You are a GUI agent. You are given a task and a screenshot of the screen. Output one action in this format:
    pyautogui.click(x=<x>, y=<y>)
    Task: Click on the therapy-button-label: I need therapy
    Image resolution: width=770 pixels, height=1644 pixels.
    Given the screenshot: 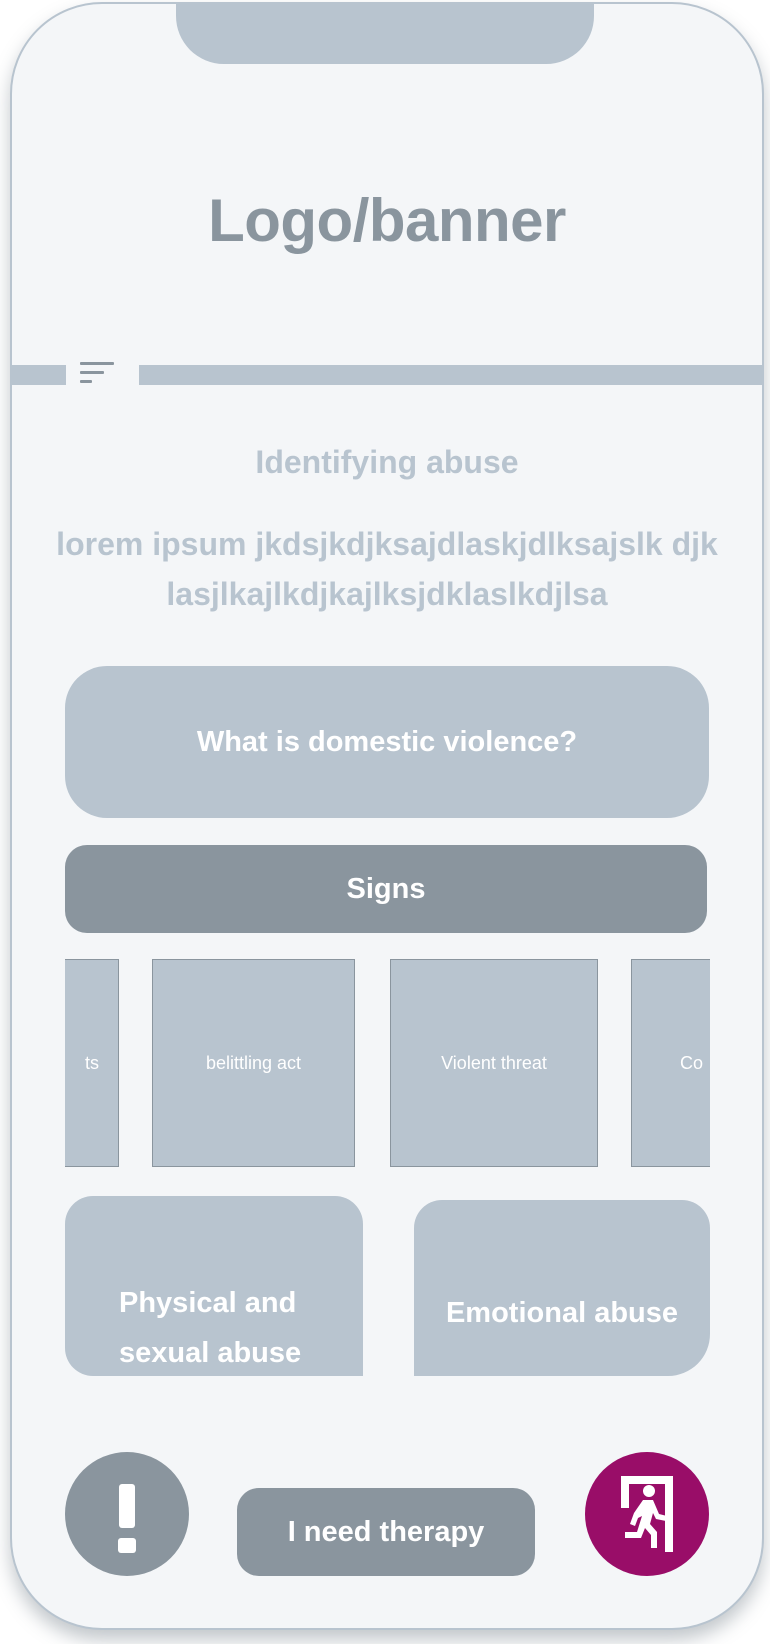 What is the action you would take?
    pyautogui.click(x=386, y=1531)
    